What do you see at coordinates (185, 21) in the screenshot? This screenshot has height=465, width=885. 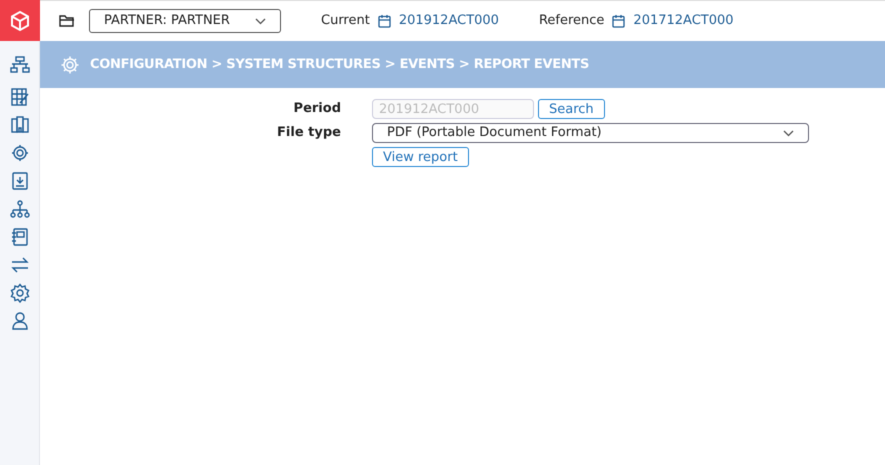 I see `partner-select: PARTNER` at bounding box center [185, 21].